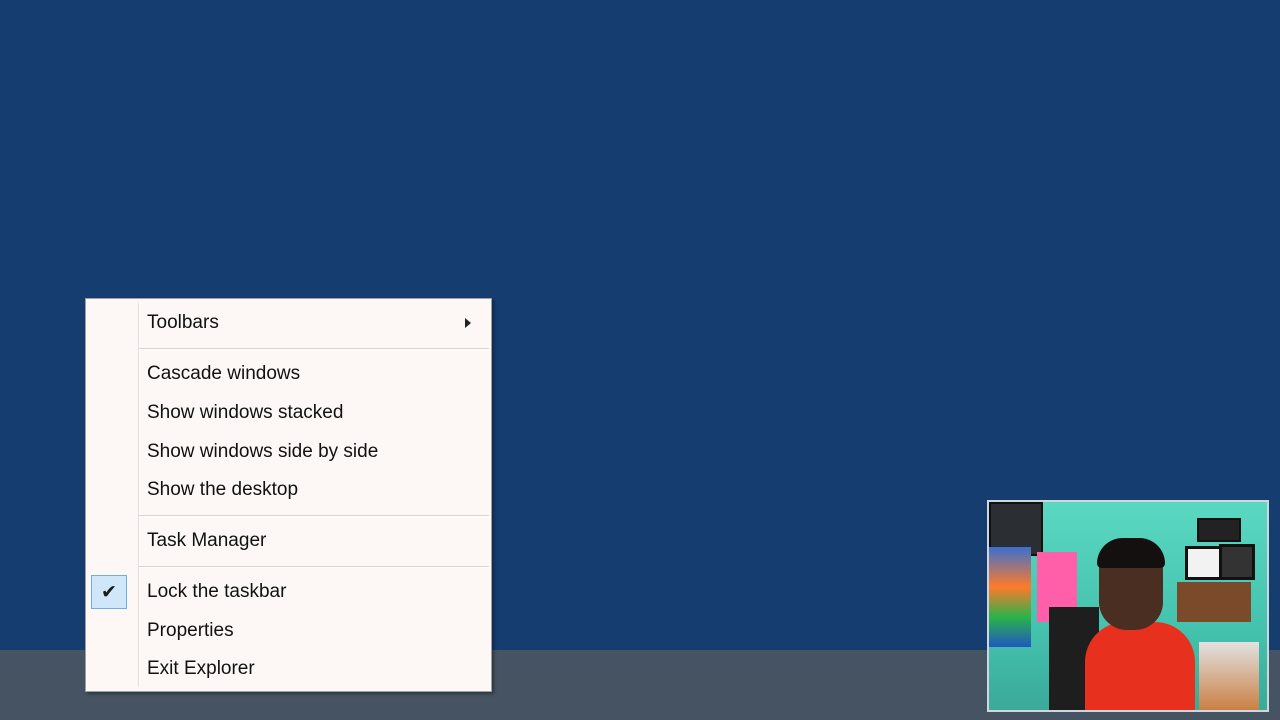 The height and width of the screenshot is (720, 1280). I want to click on checkmark-icon: ✔, so click(109, 592).